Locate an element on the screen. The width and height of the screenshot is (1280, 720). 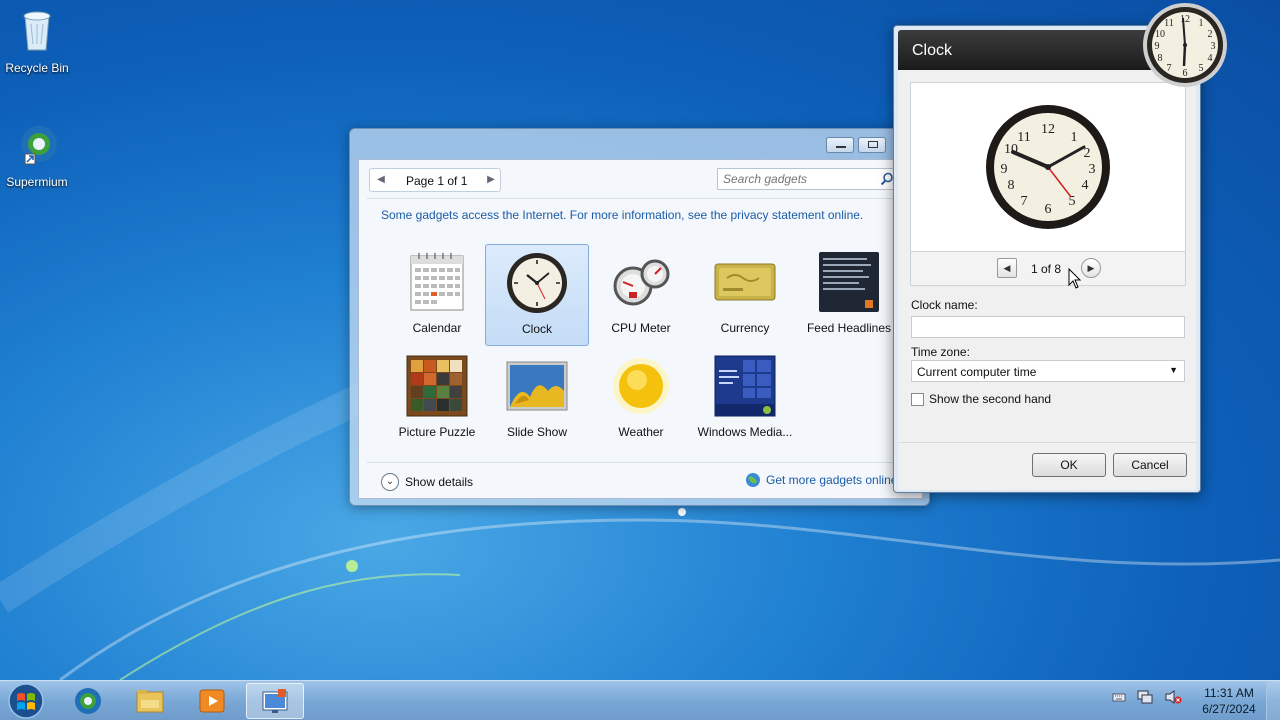
next-page-icon: ▶ is located at coordinates (491, 180).